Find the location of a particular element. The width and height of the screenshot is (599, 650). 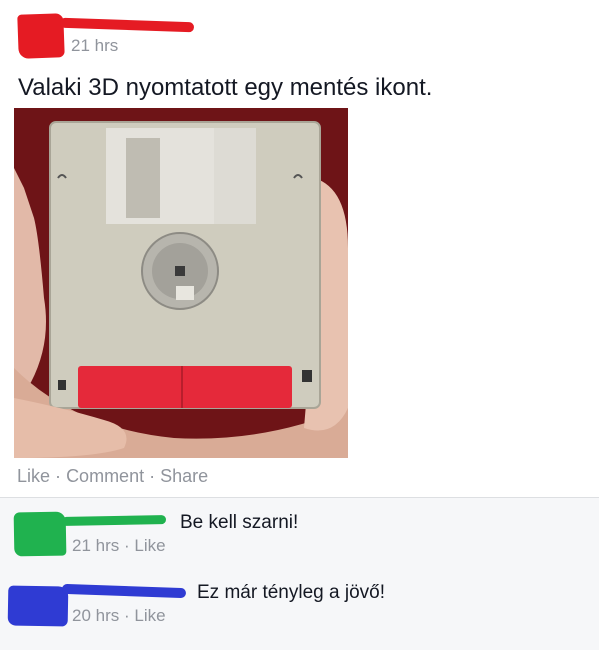

comment-text: Ez már tényleg a jövő! is located at coordinates (291, 592).